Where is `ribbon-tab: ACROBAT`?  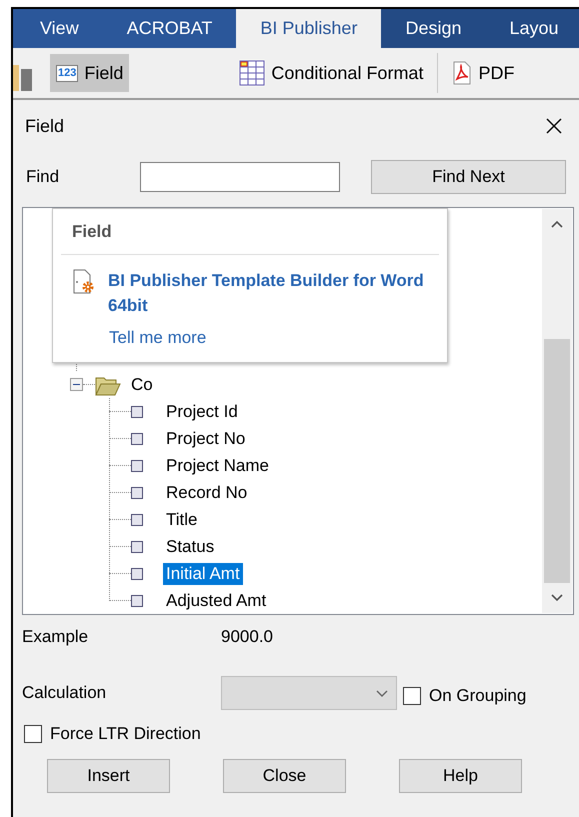
ribbon-tab: ACROBAT is located at coordinates (169, 28).